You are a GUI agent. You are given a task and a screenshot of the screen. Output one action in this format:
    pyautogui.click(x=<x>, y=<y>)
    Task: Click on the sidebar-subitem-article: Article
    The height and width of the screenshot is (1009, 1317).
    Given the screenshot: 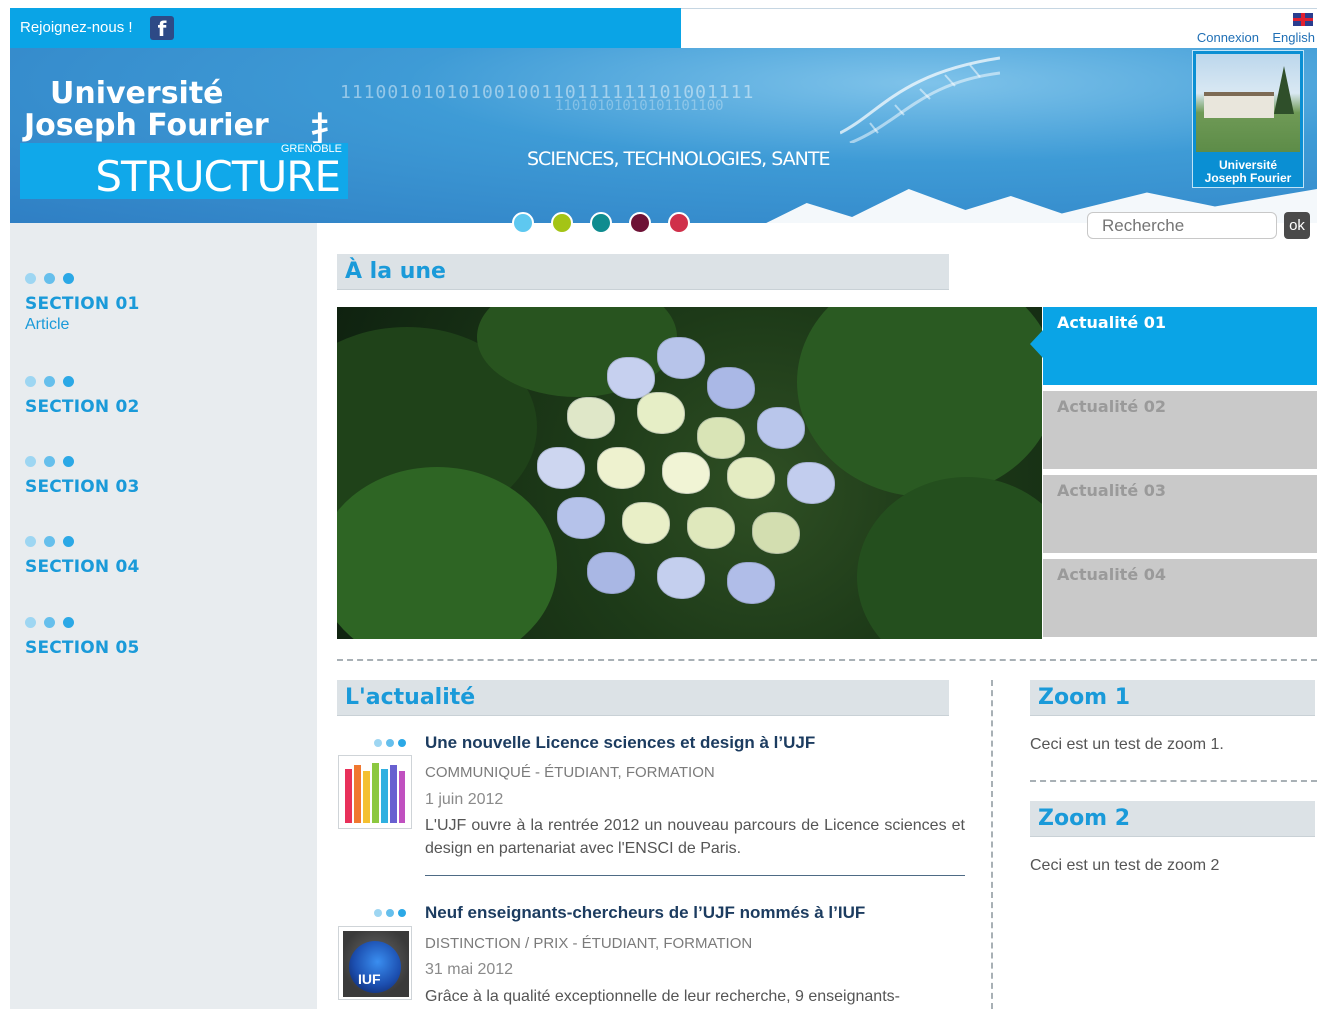 What is the action you would take?
    pyautogui.click(x=82, y=325)
    